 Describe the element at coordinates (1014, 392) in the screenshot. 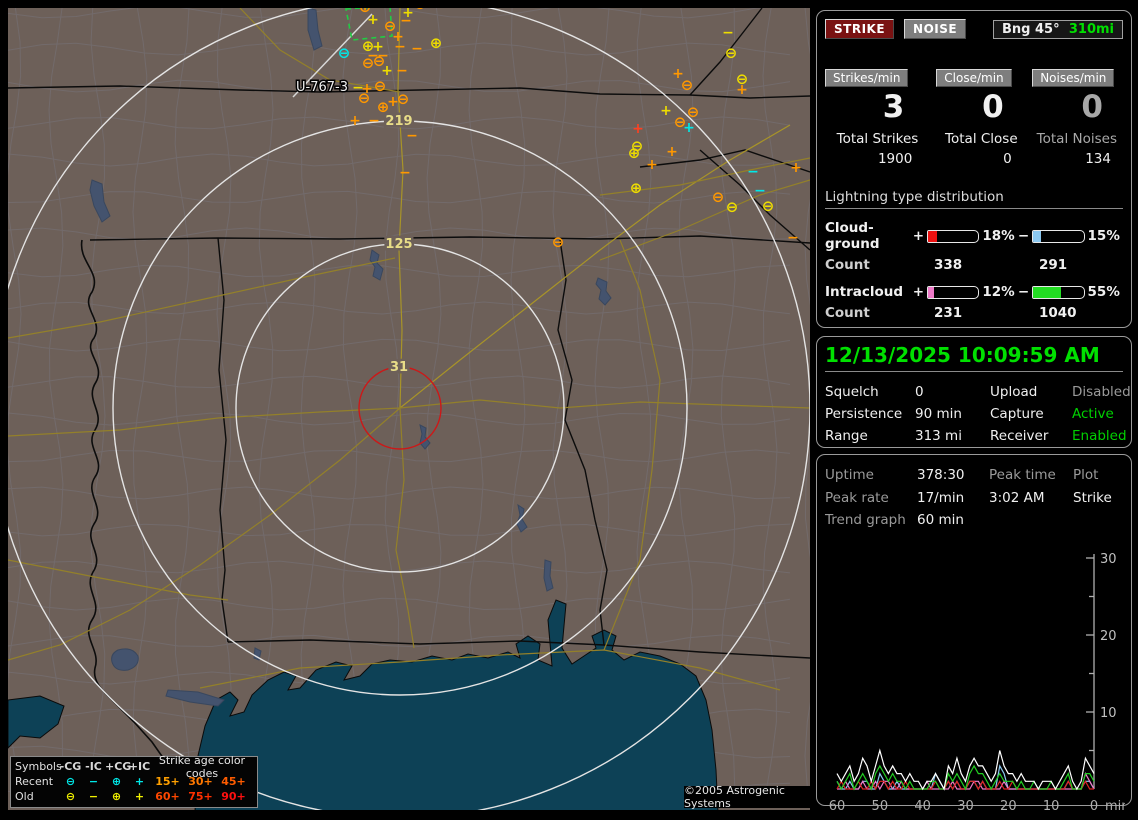

I see `upload-label: Upload` at that location.